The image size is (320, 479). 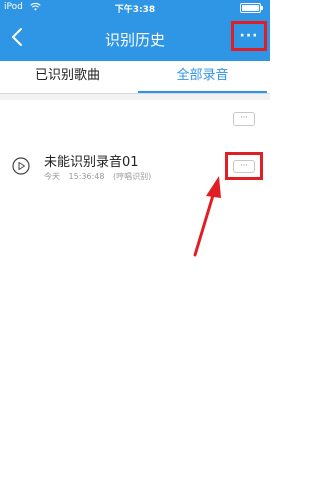 I want to click on recording-more-button: ···, so click(x=244, y=166).